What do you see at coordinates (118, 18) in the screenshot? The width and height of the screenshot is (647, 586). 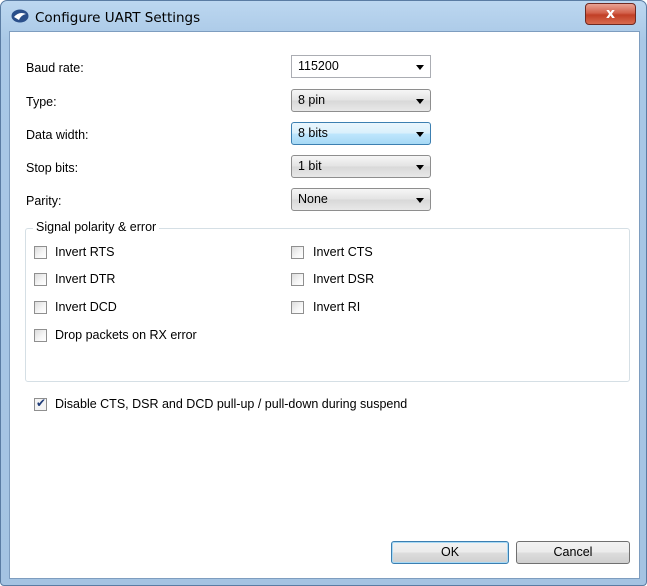 I see `window-title: Configure UART Settings` at bounding box center [118, 18].